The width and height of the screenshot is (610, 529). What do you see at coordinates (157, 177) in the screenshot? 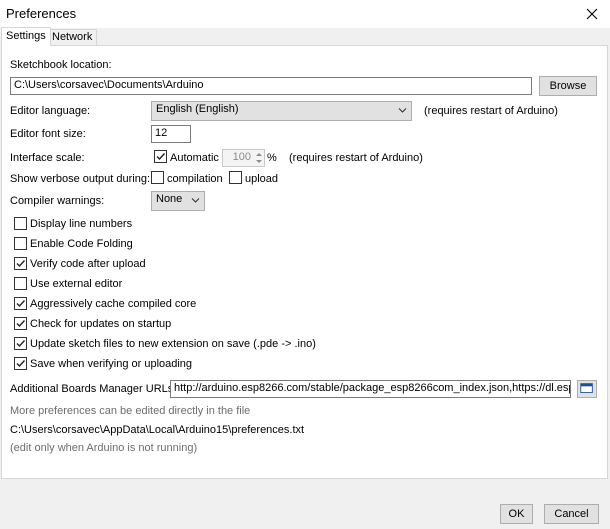
I see `verbose-compilation-checkbox` at bounding box center [157, 177].